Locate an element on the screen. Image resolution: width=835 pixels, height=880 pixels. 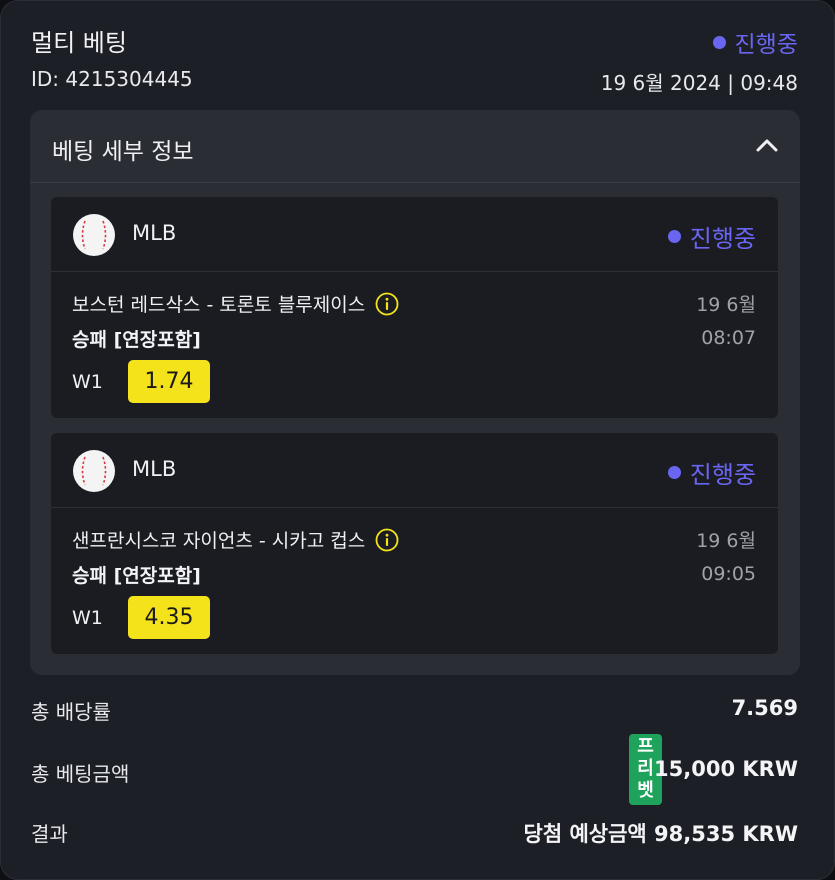
match-name: 보스턴 레드삭스 - 토론토 블루제이스 is located at coordinates (235, 303).